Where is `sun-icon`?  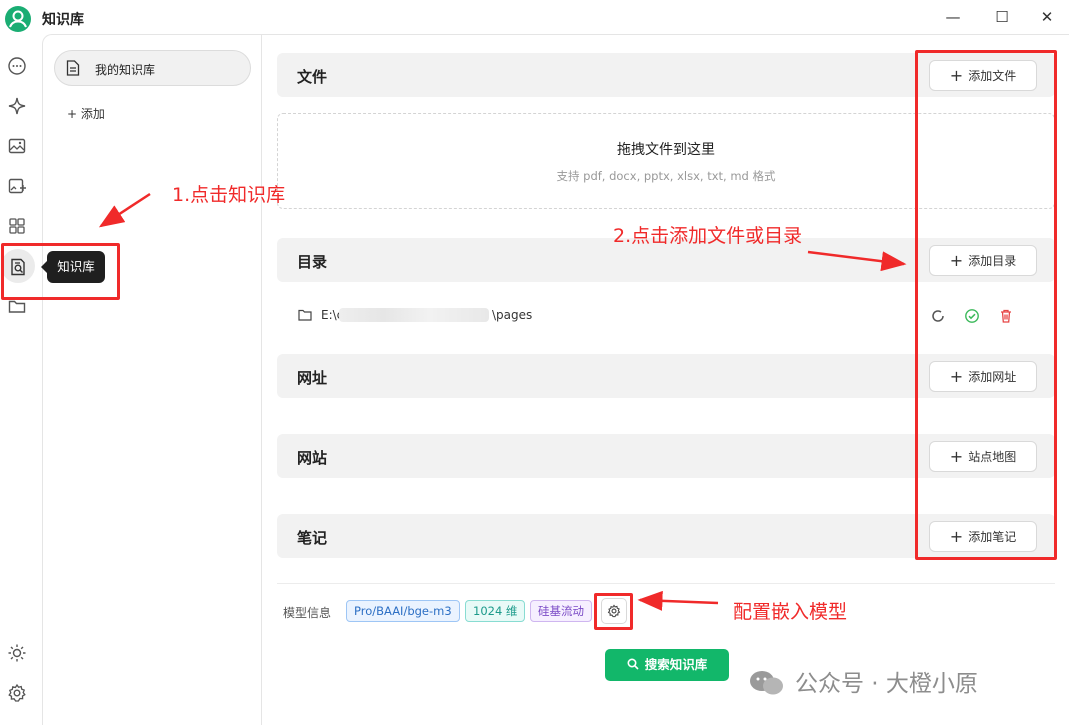
sun-icon is located at coordinates (17, 654).